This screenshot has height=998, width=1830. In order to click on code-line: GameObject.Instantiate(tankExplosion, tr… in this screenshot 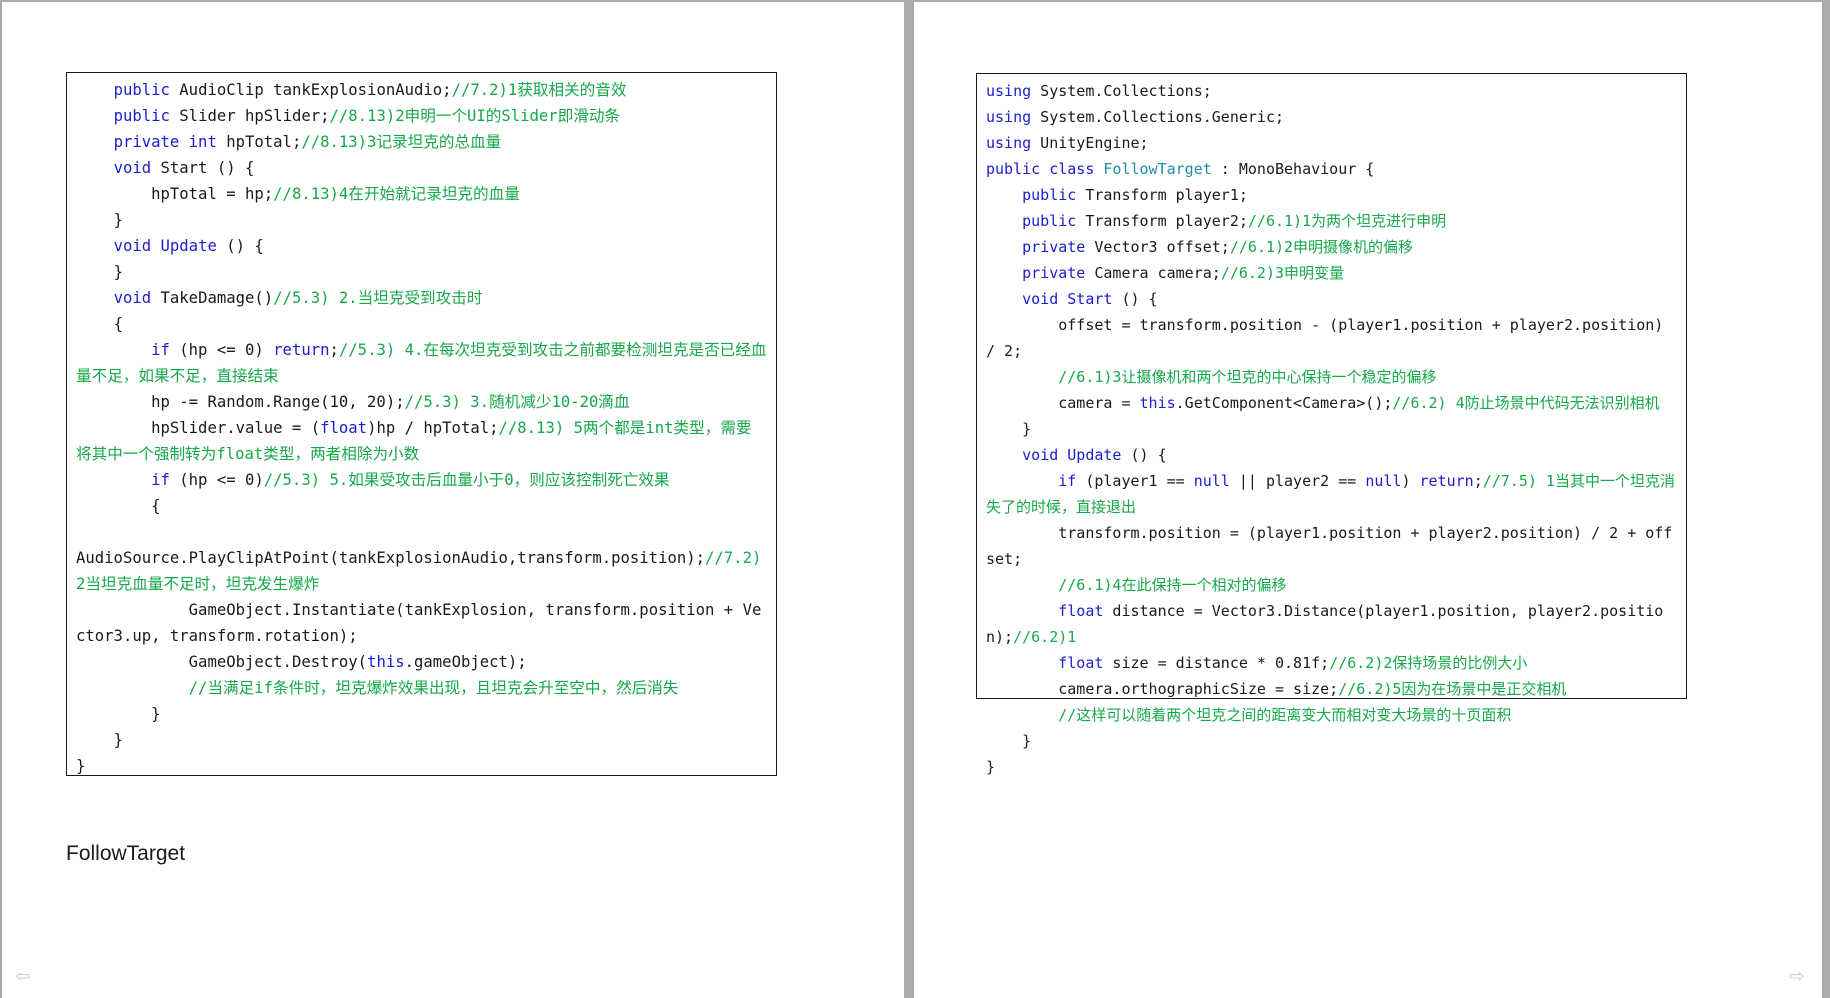, I will do `click(421, 623)`.